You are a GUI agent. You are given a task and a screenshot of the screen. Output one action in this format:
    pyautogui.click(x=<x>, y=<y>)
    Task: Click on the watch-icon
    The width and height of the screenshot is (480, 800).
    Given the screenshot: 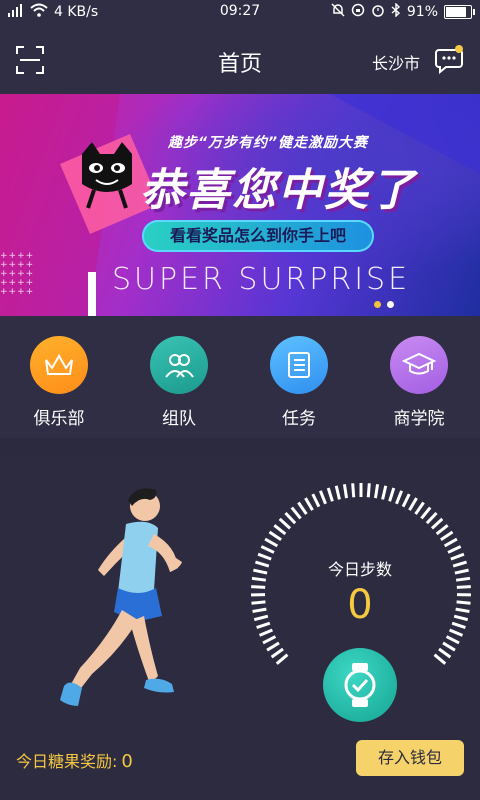 What is the action you would take?
    pyautogui.click(x=360, y=685)
    